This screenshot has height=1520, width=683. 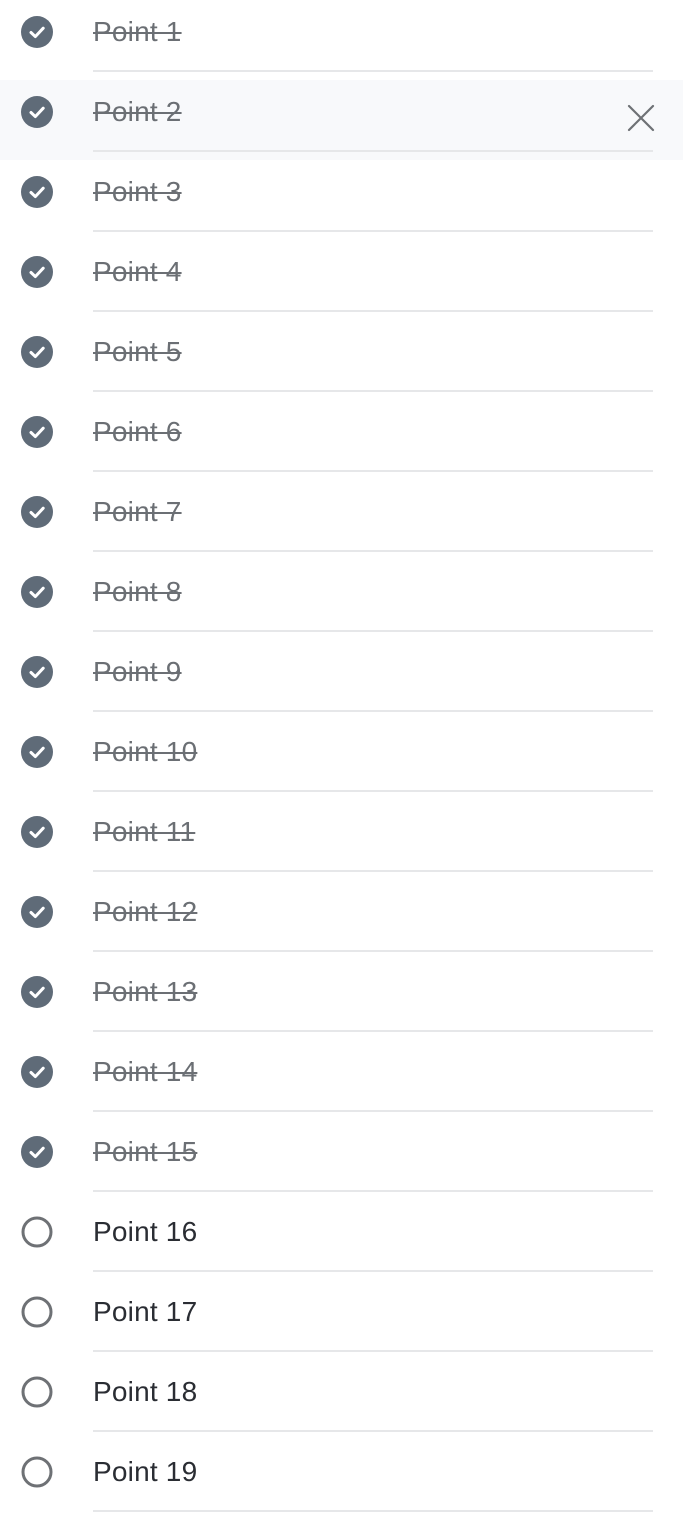 I want to click on list-item-label: Point 4, so click(x=137, y=271).